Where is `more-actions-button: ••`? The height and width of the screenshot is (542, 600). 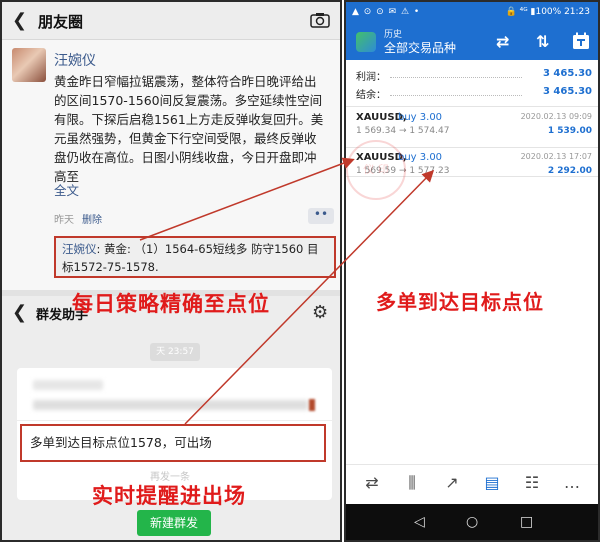 more-actions-button: •• is located at coordinates (321, 216).